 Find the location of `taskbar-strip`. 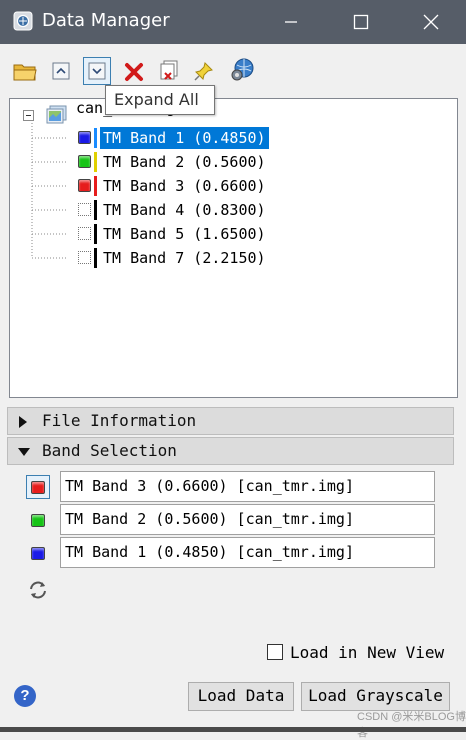

taskbar-strip is located at coordinates (233, 729).